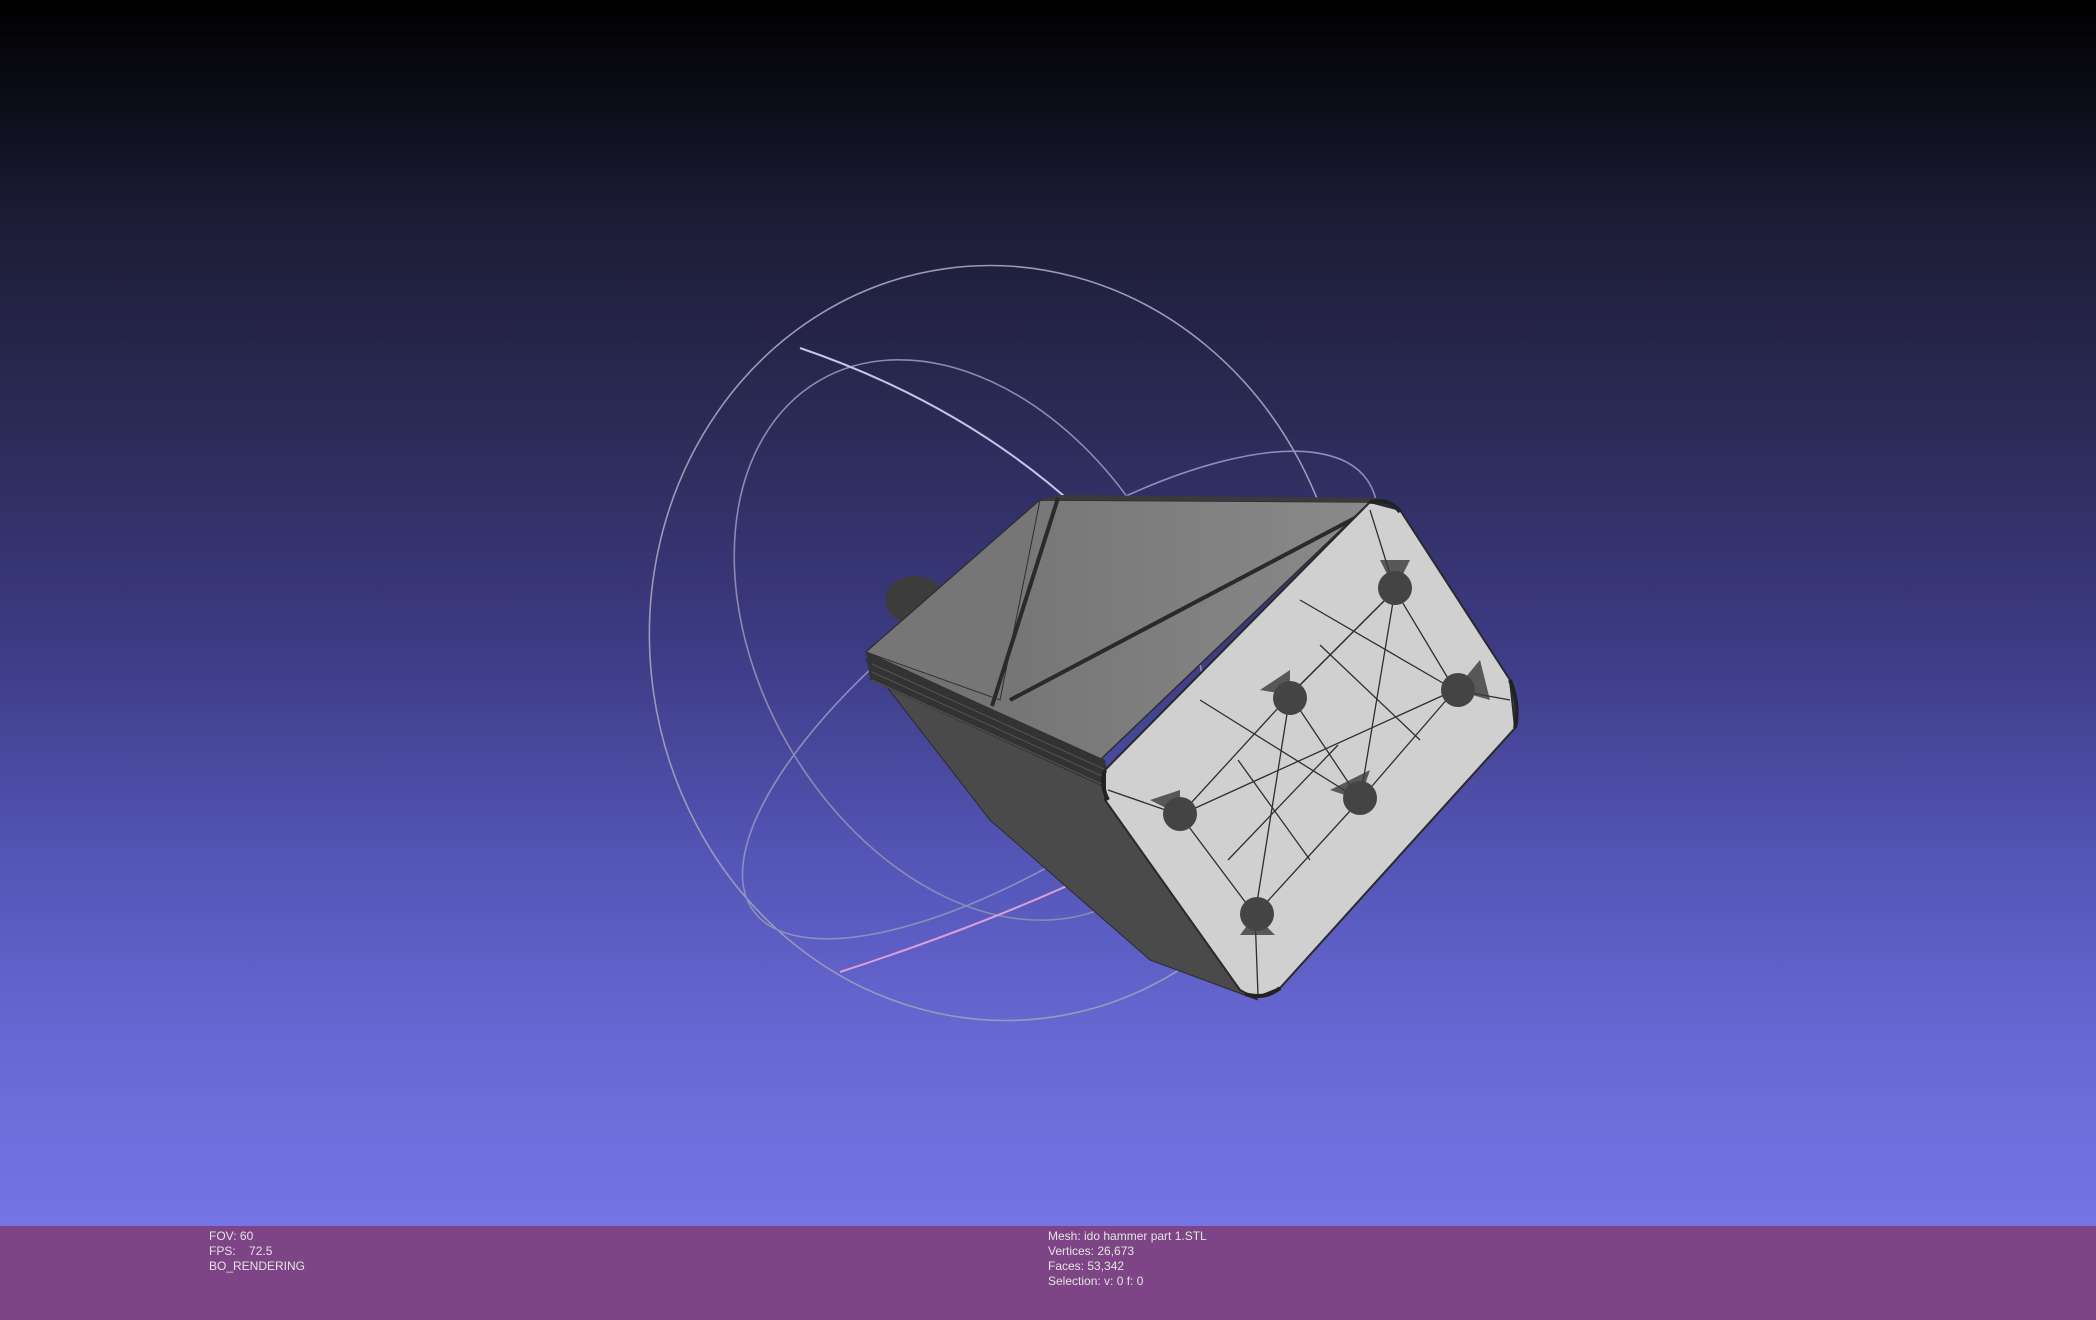 The width and height of the screenshot is (2096, 1320). I want to click on fps-readout: FPS: 72.5, so click(257, 1251).